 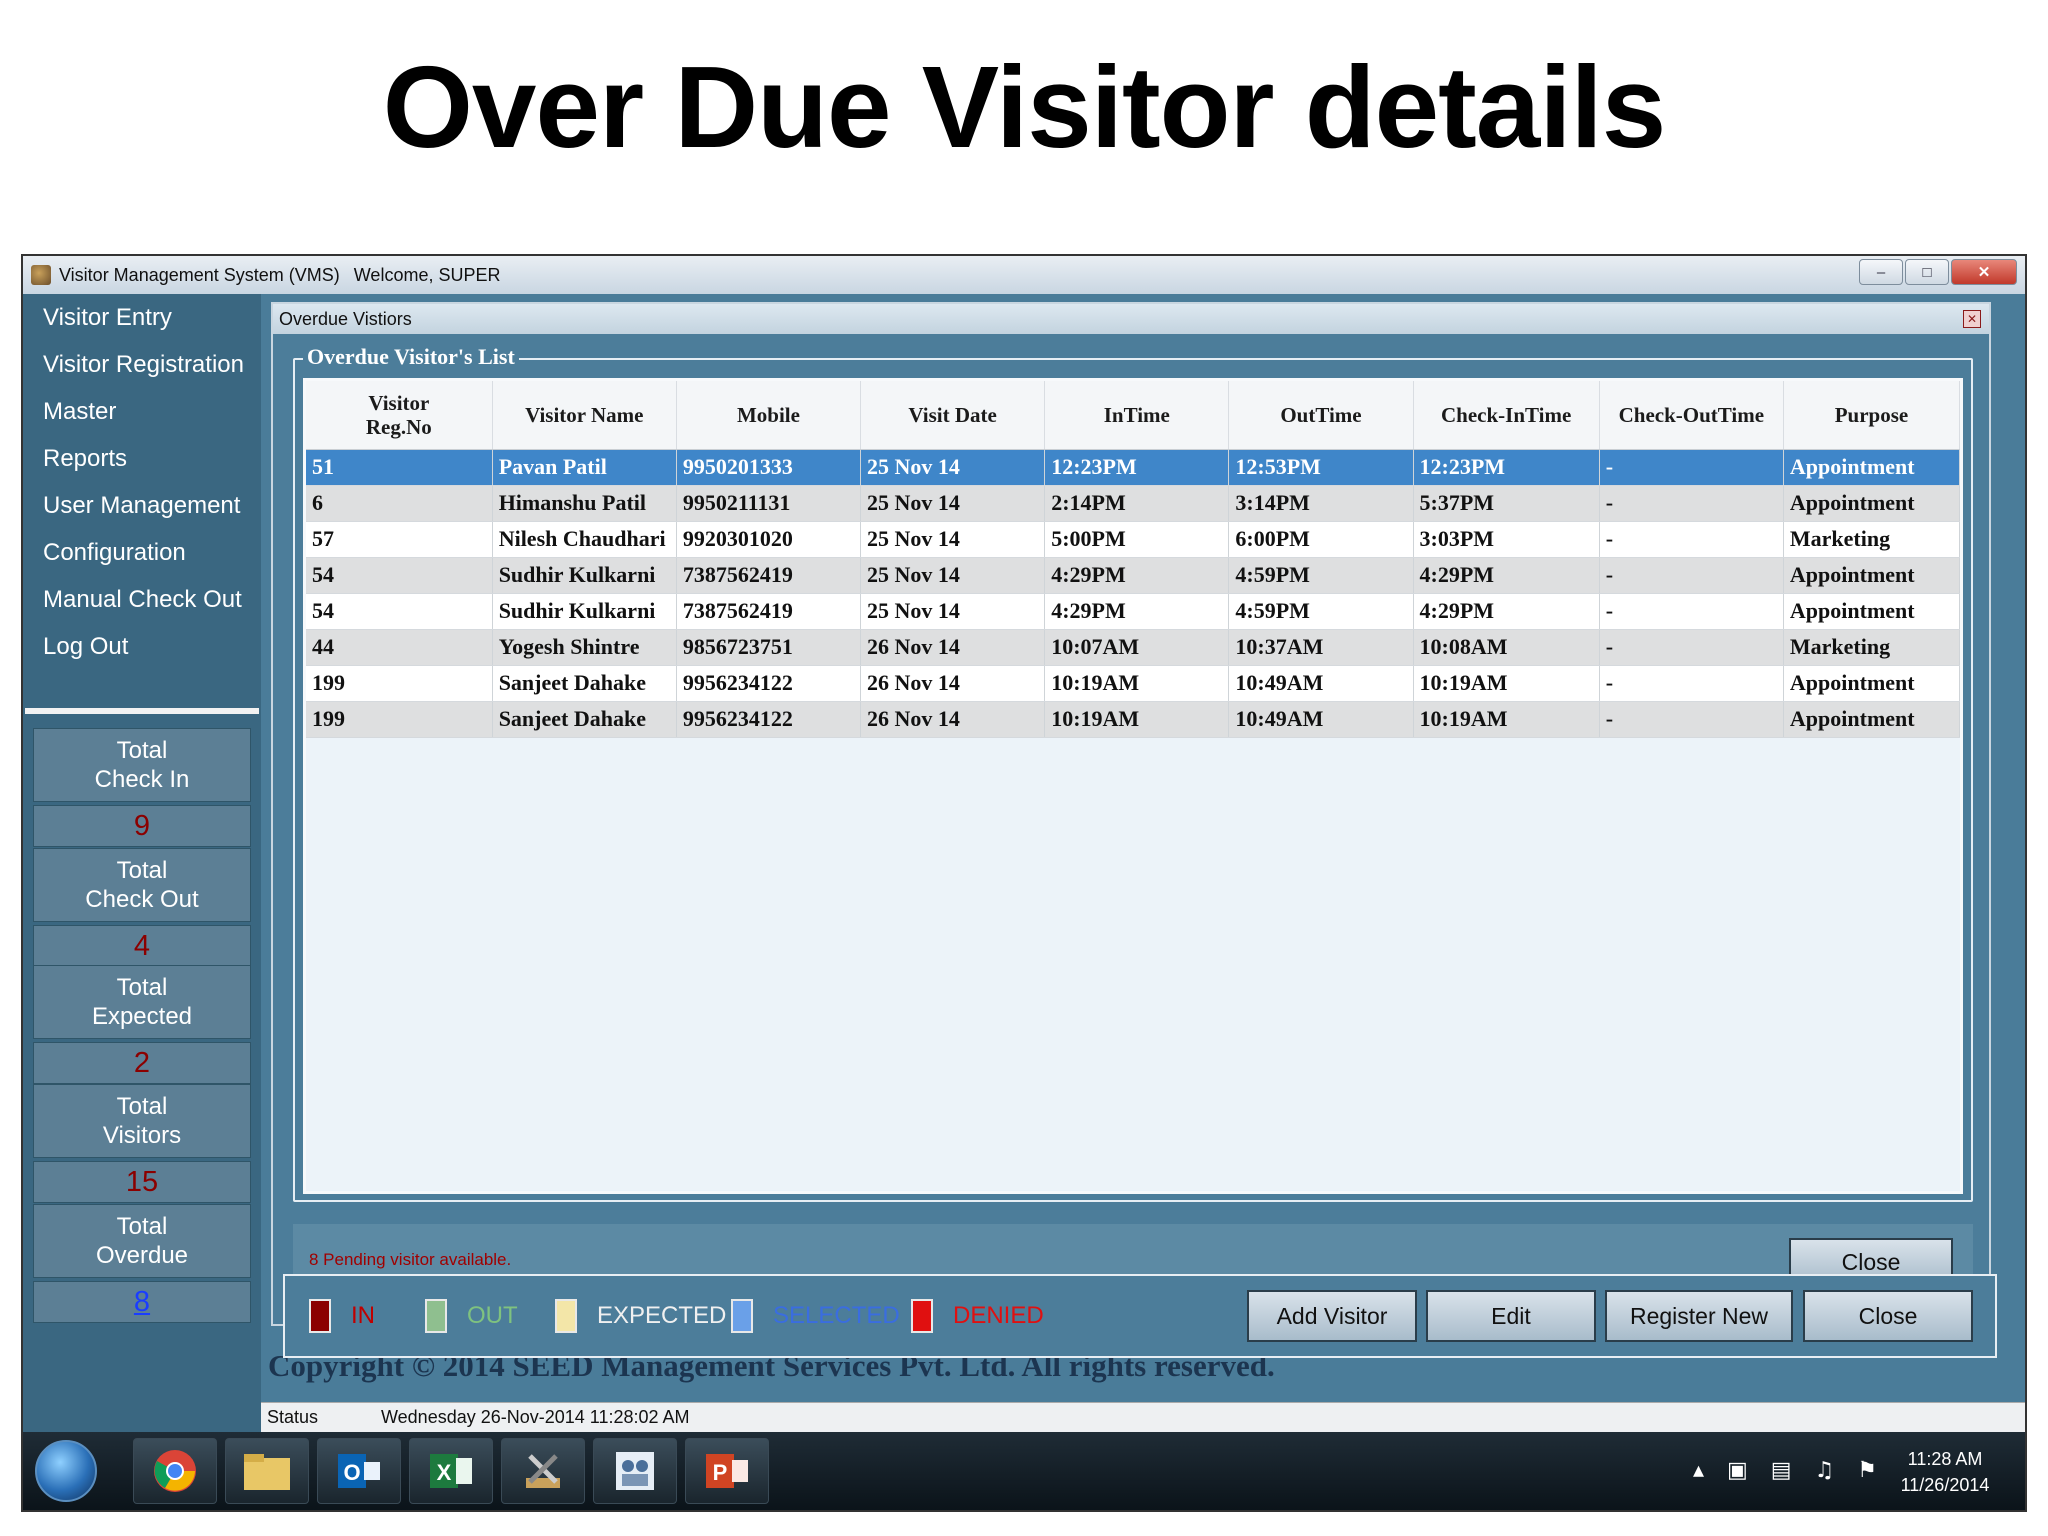 What do you see at coordinates (543, 1471) in the screenshot?
I see `tools-icon` at bounding box center [543, 1471].